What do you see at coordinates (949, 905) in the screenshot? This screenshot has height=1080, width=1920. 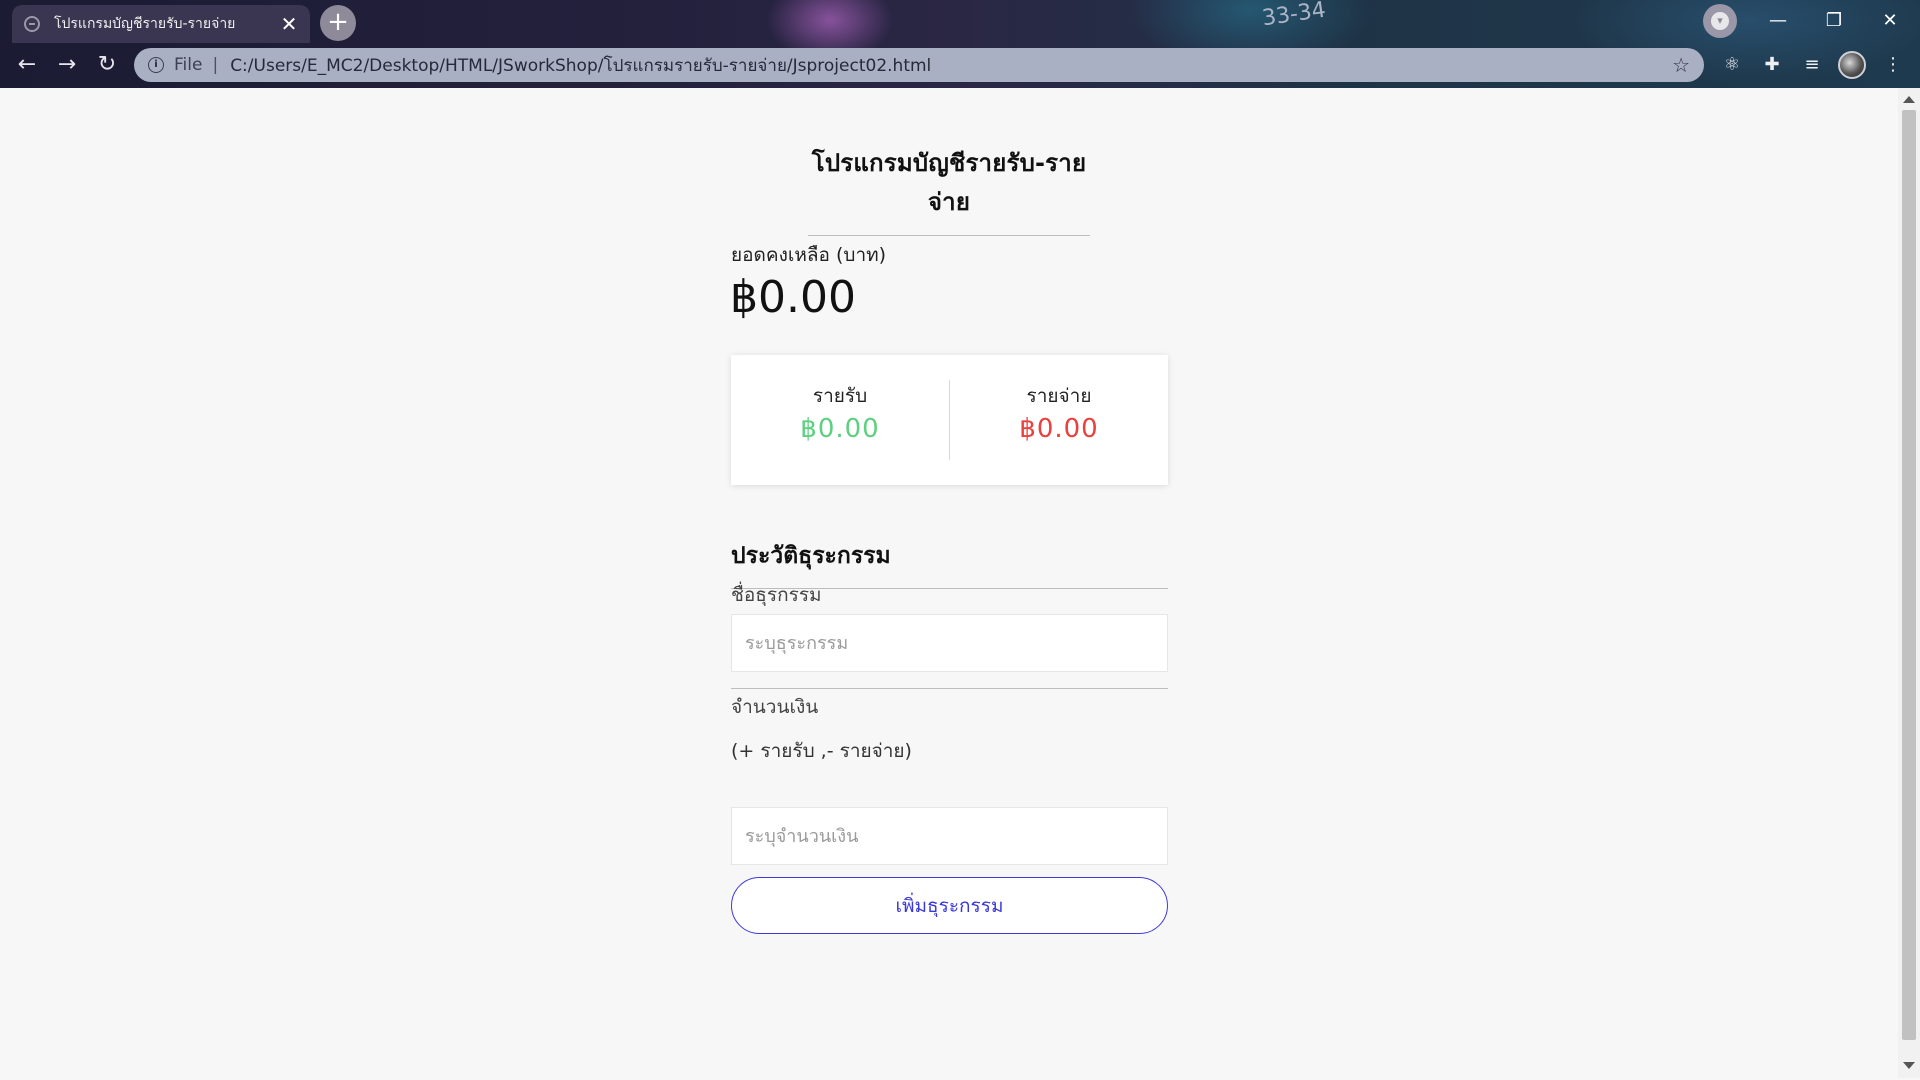 I see `add-transaction-button: เพิ่มธุระกรรม` at bounding box center [949, 905].